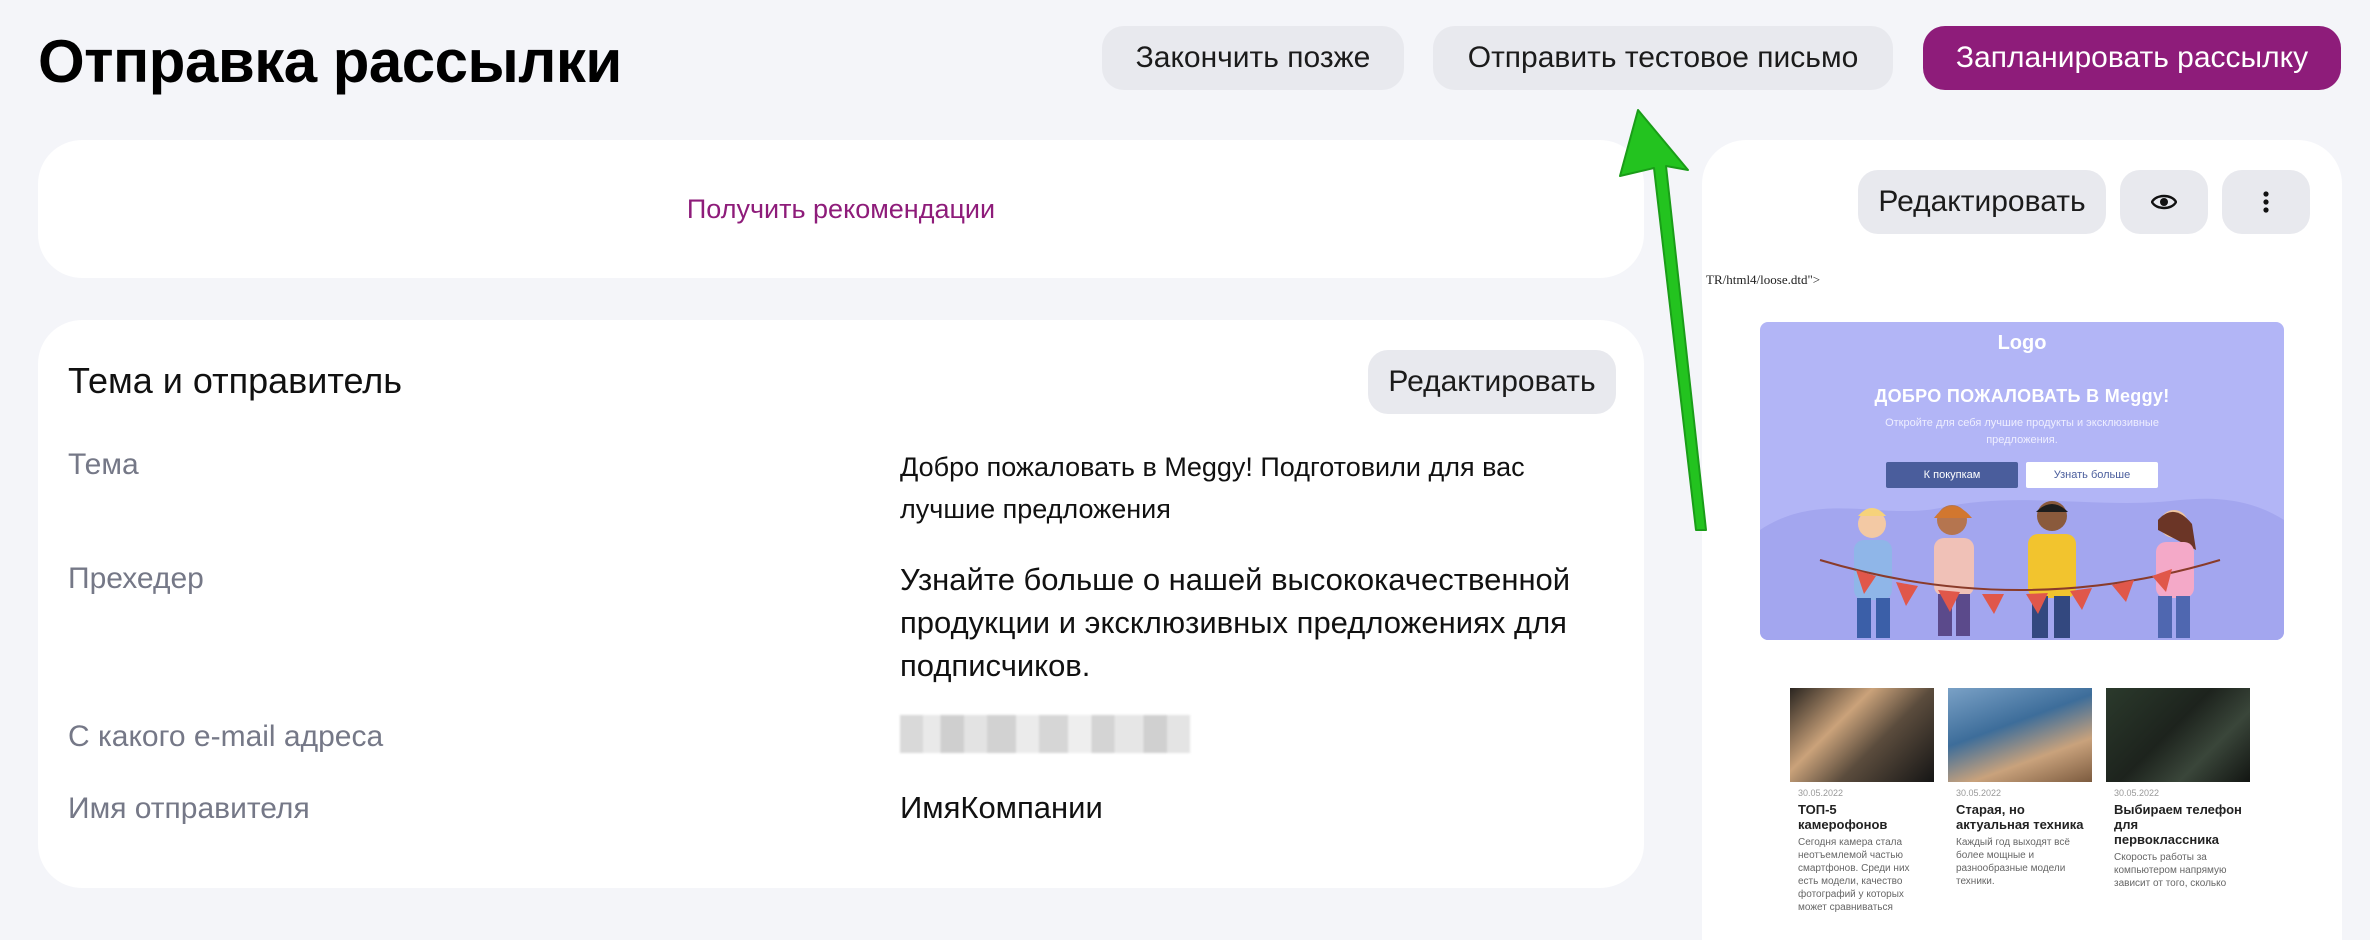 The width and height of the screenshot is (2370, 940). Describe the element at coordinates (1952, 475) in the screenshot. I see `banner-shop-button: К покупкам` at that location.